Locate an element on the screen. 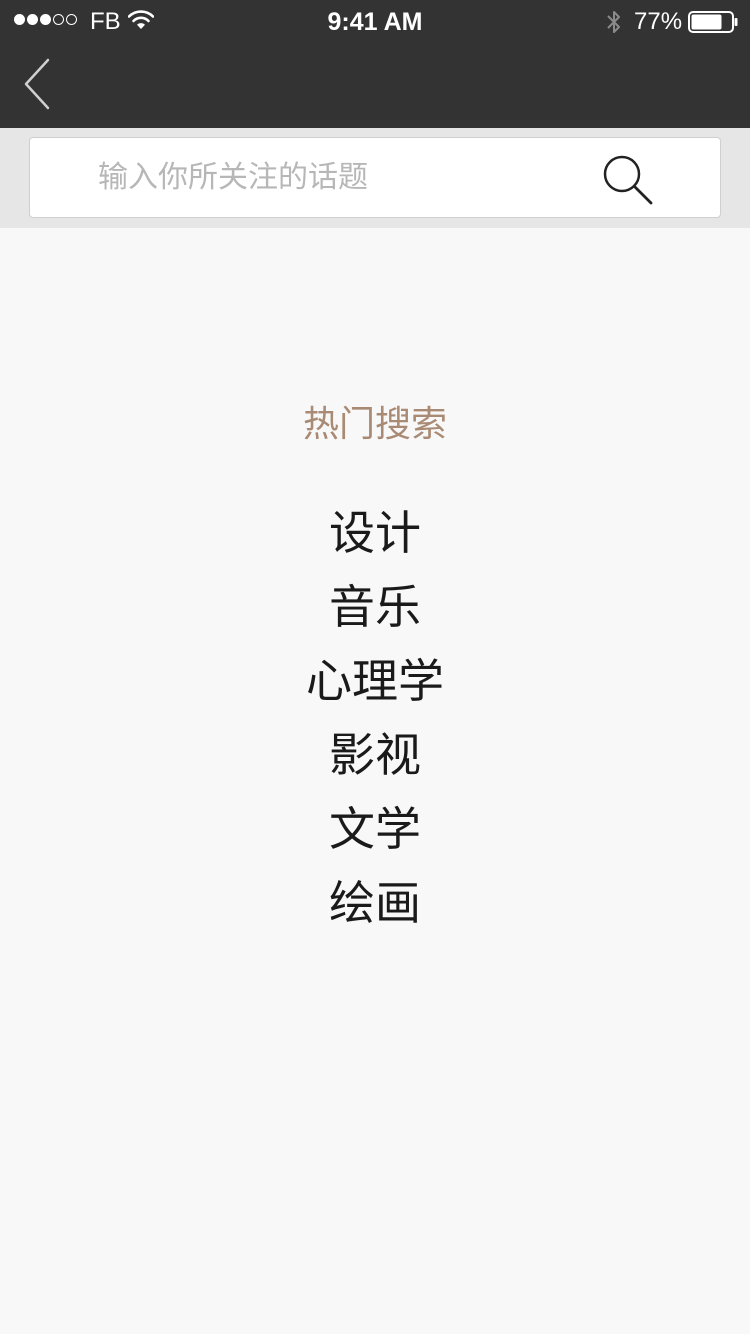 This screenshot has width=750, height=1334. hot-search-item: 心理学 is located at coordinates (375, 681).